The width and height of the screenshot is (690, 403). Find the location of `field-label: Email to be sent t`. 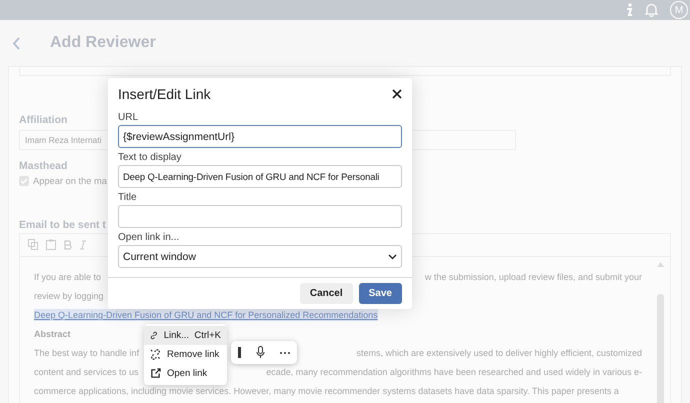

field-label: Email to be sent t is located at coordinates (62, 224).